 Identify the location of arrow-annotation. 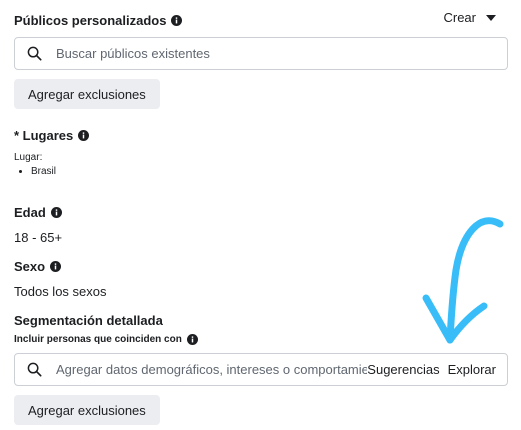
(463, 280).